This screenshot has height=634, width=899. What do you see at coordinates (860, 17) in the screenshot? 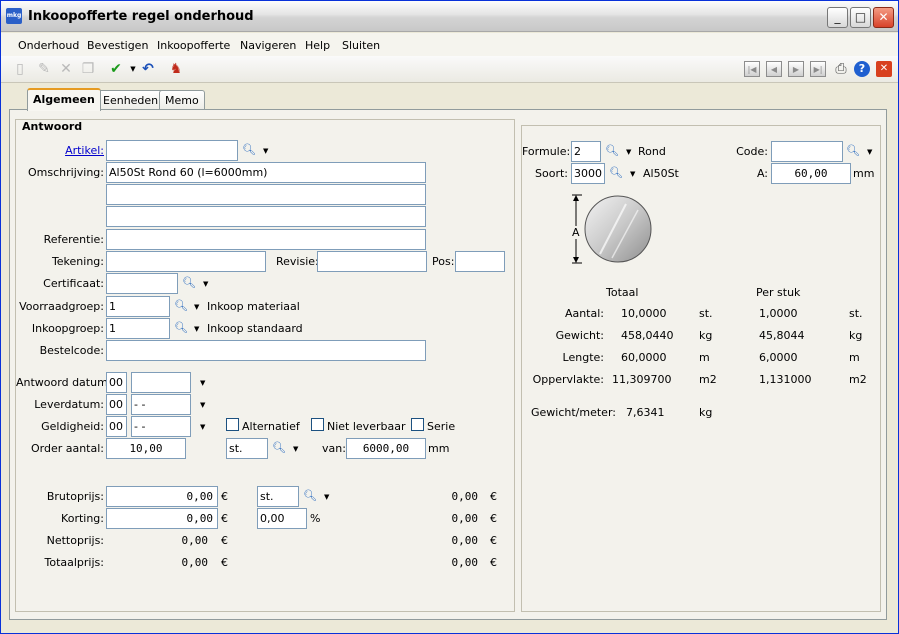
I see `maximize-button: □` at bounding box center [860, 17].